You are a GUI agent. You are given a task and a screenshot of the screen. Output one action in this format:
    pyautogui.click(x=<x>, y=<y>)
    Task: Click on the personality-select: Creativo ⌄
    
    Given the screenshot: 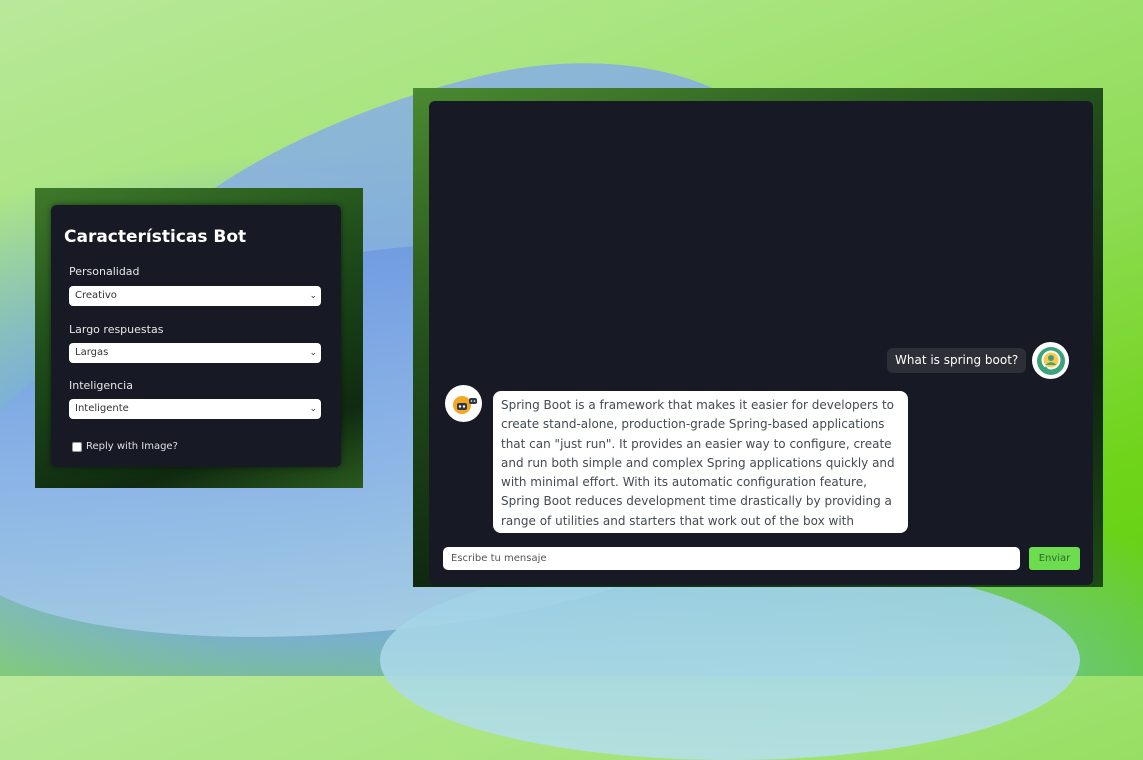 What is the action you would take?
    pyautogui.click(x=195, y=296)
    